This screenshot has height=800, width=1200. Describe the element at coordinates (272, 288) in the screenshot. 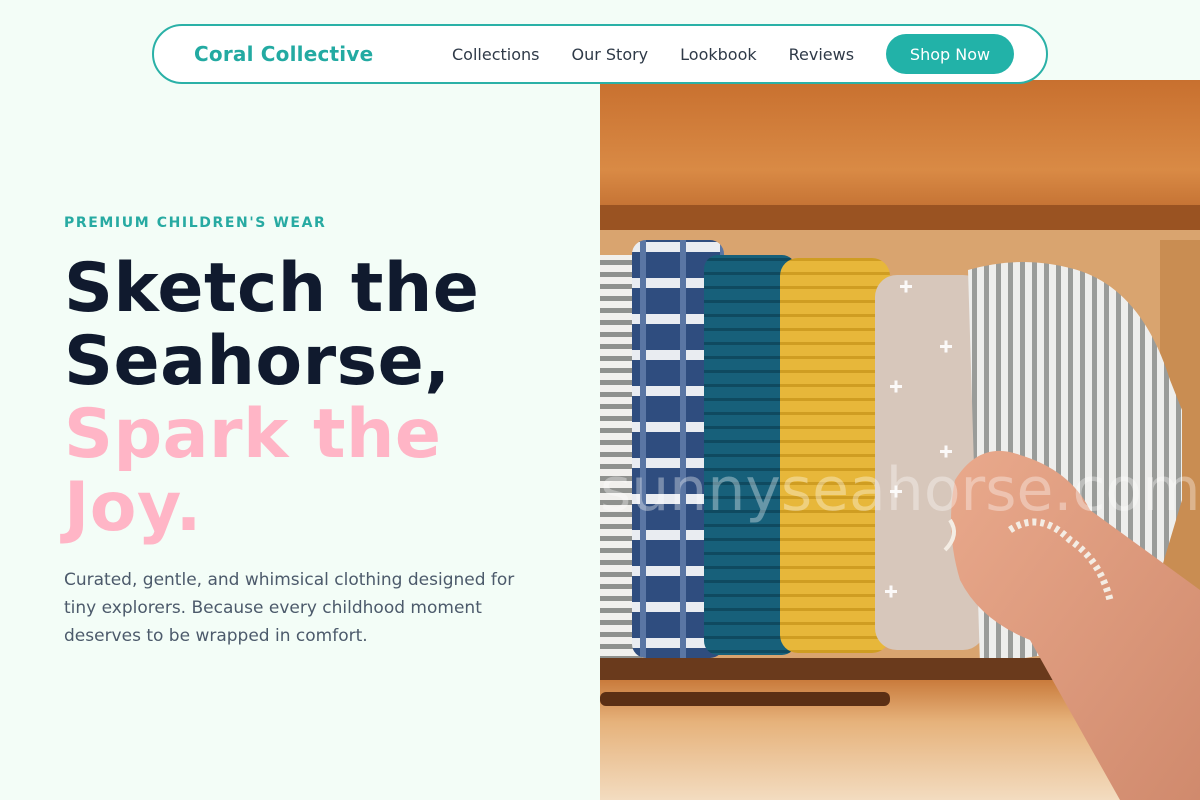

I see `headline-line-1: Sketch the` at that location.